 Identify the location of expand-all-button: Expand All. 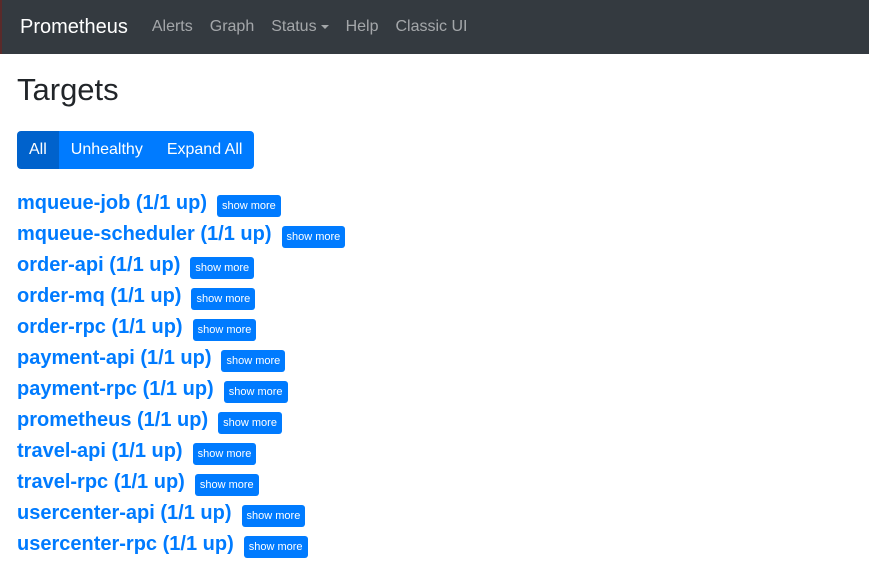
(204, 150).